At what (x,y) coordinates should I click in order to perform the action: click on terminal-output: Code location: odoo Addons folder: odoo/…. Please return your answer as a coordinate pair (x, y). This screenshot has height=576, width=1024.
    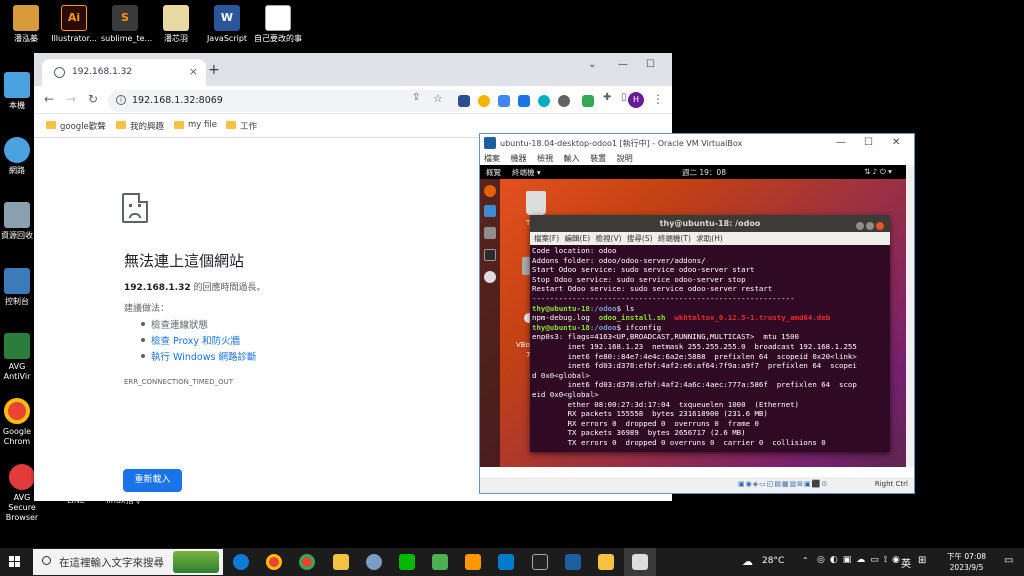
    Looking at the image, I should click on (710, 346).